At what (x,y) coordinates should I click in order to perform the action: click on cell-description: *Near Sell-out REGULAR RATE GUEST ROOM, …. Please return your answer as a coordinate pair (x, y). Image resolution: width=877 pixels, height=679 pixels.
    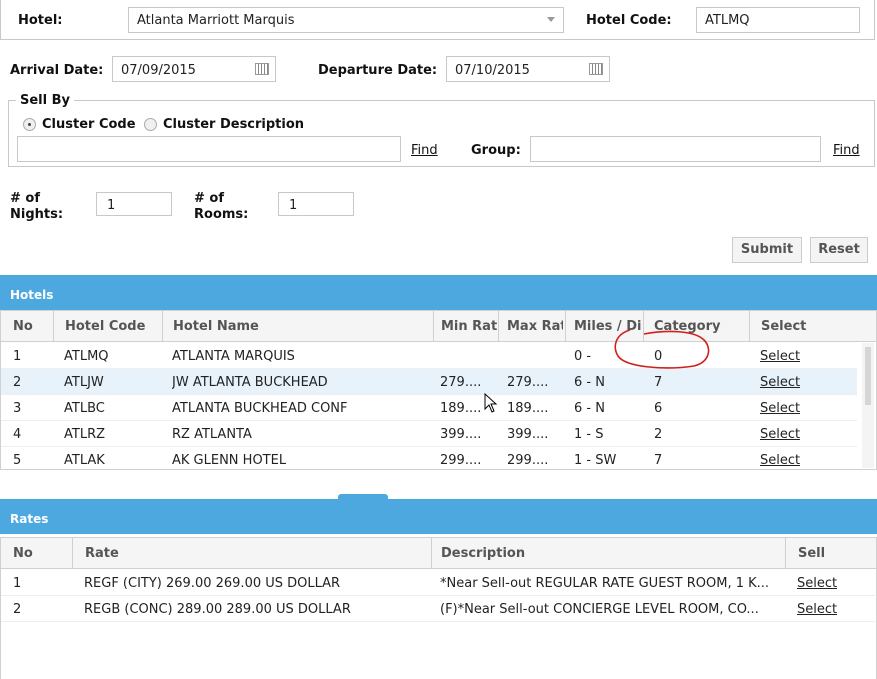
    Looking at the image, I should click on (605, 583).